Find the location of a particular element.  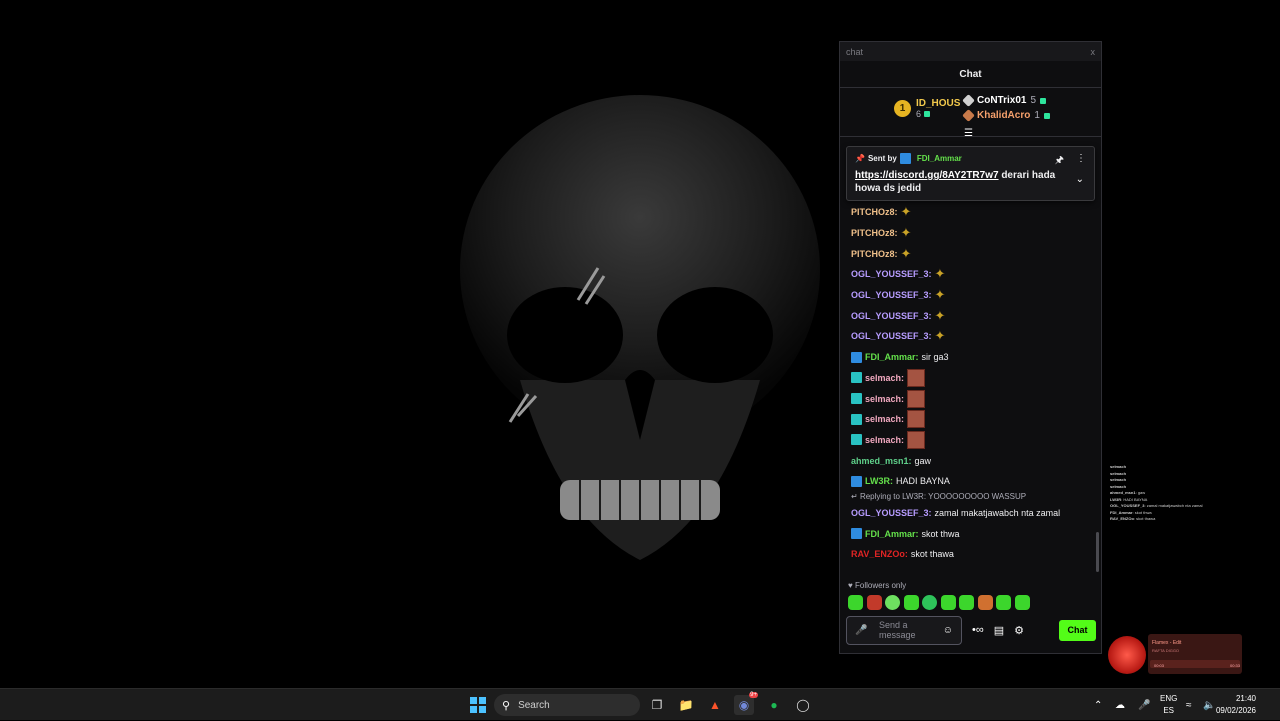

show-hidden-icons-chevron-icon: ⌃ is located at coordinates (1098, 705).